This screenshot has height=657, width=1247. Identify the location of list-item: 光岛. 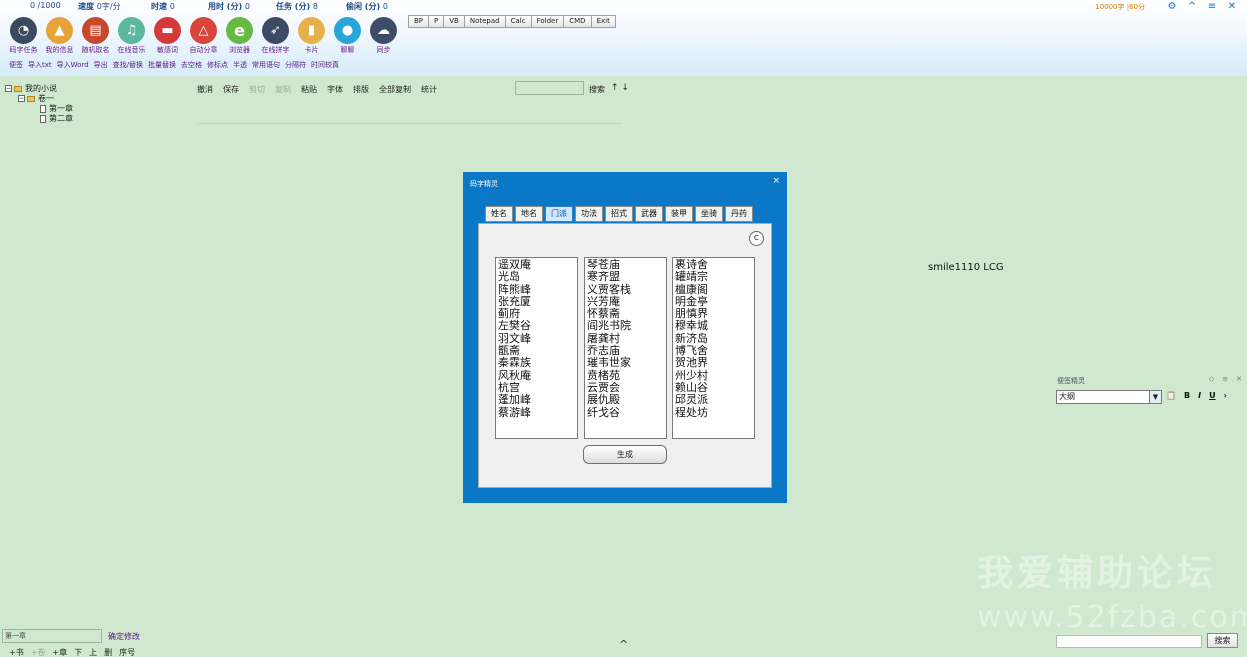
(536, 276).